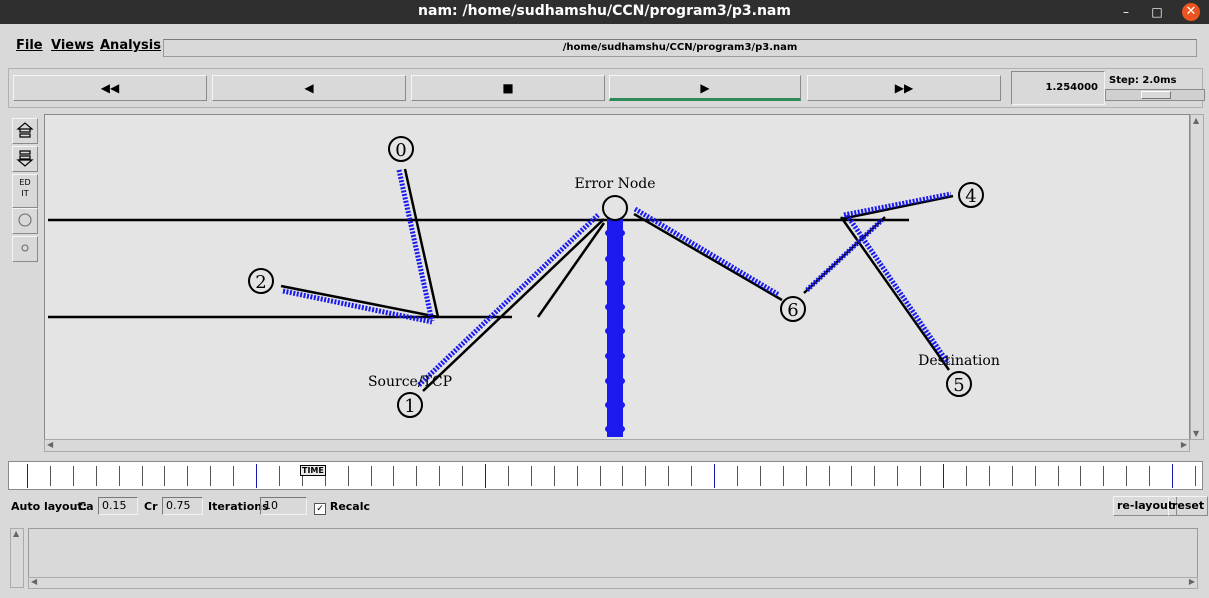 The height and width of the screenshot is (598, 1209). What do you see at coordinates (1058, 88) in the screenshot?
I see `time-display: 1.254000` at bounding box center [1058, 88].